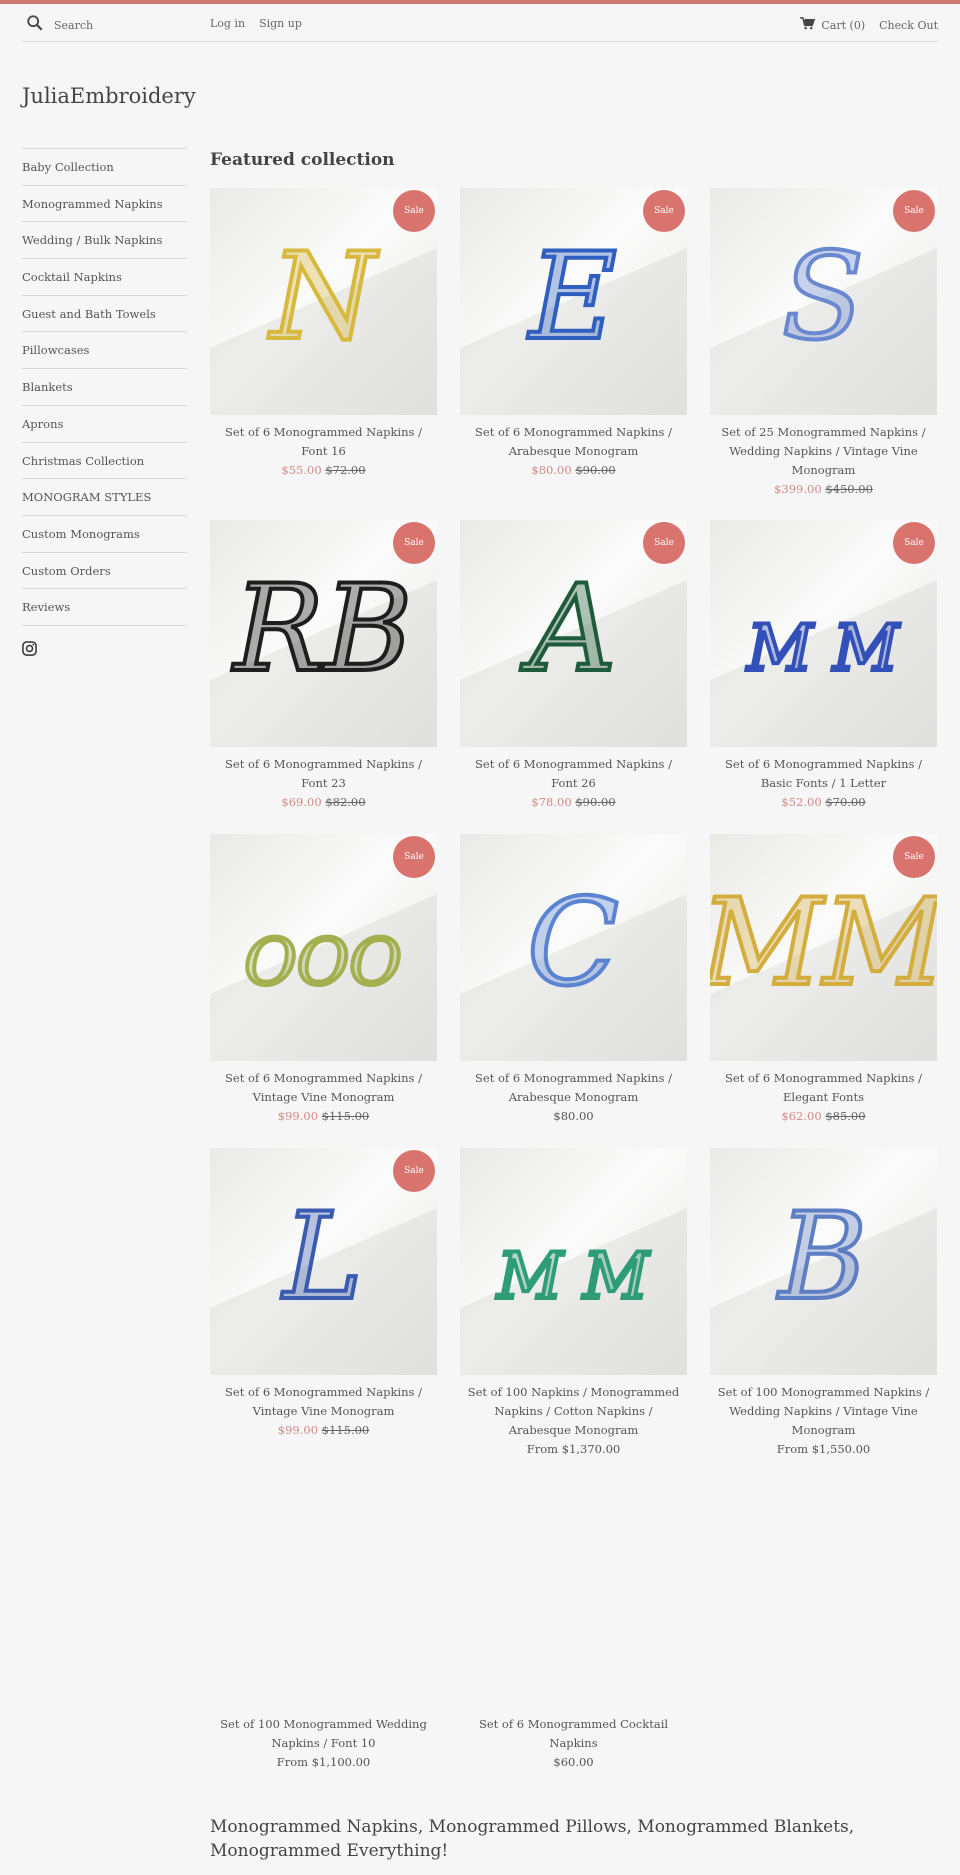 The image size is (960, 1875). I want to click on product-image: M MM M Sale, so click(823, 633).